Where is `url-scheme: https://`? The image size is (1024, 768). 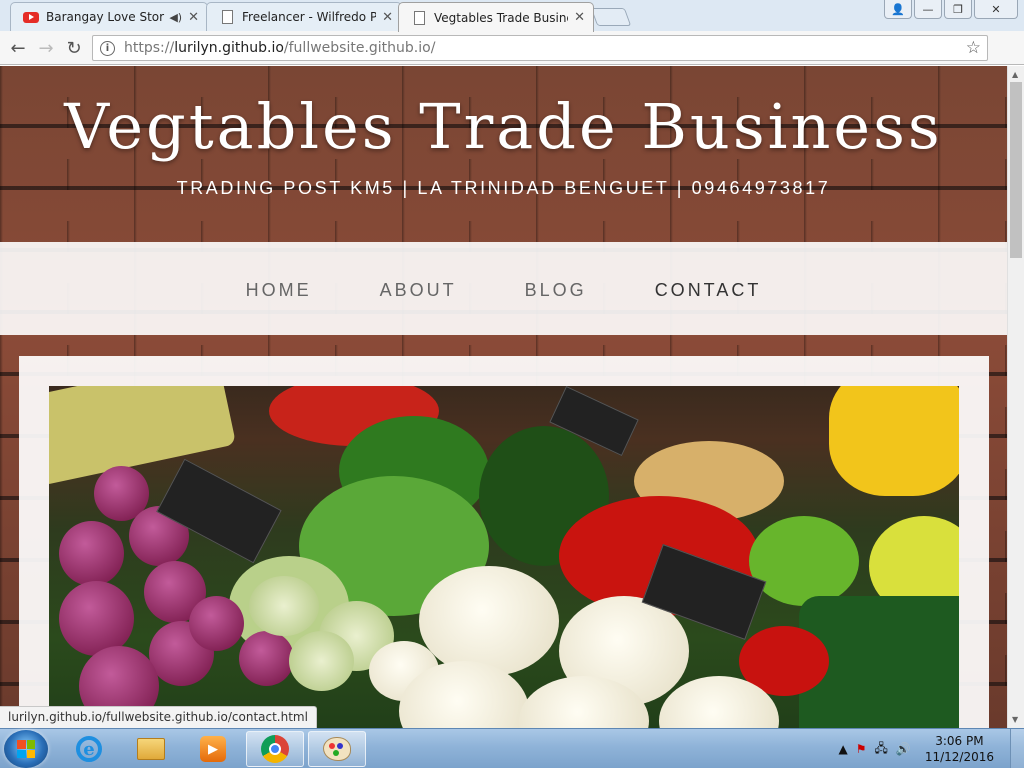 url-scheme: https:// is located at coordinates (149, 48).